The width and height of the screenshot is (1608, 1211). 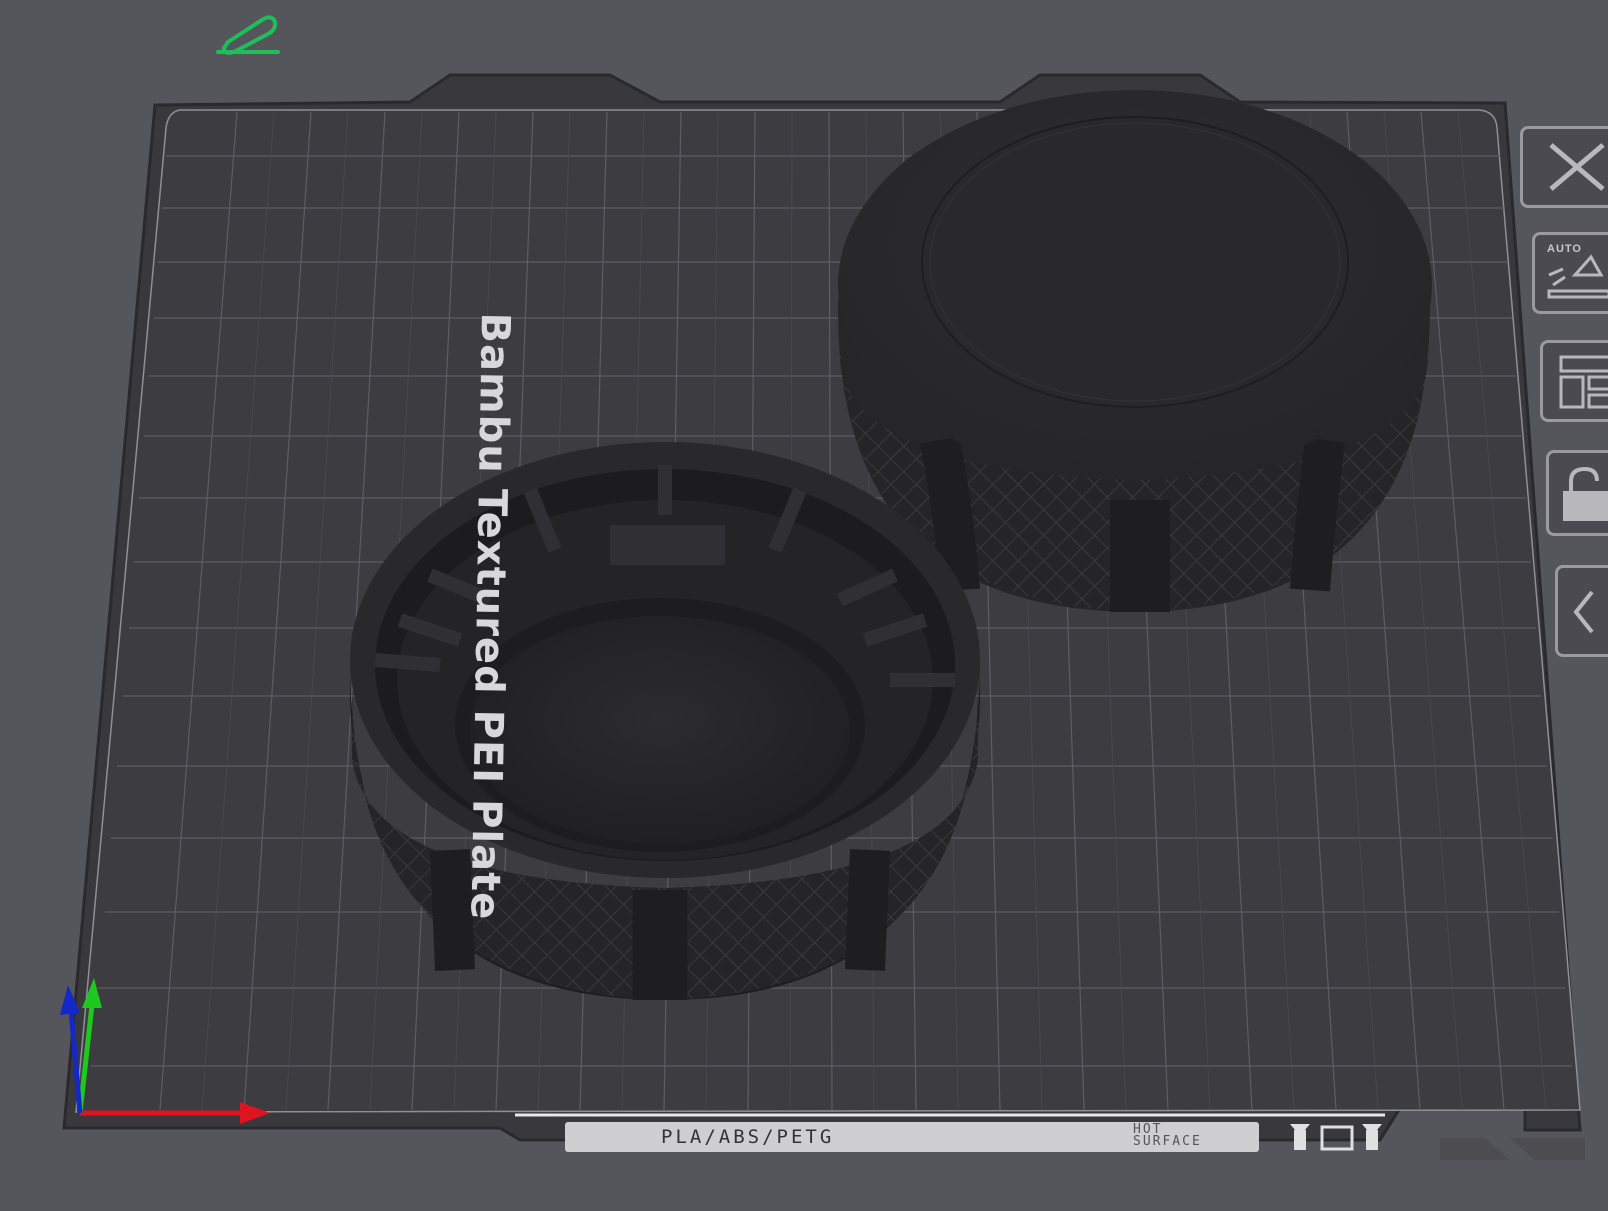 I want to click on collapse-button, so click(x=1581, y=611).